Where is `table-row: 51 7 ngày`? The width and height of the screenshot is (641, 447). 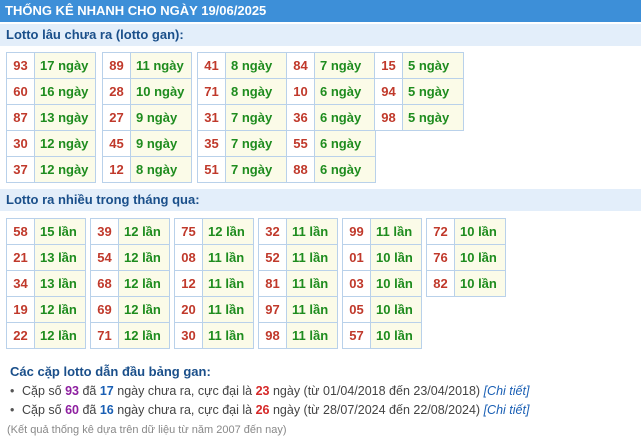
table-row: 51 7 ngày is located at coordinates (242, 169).